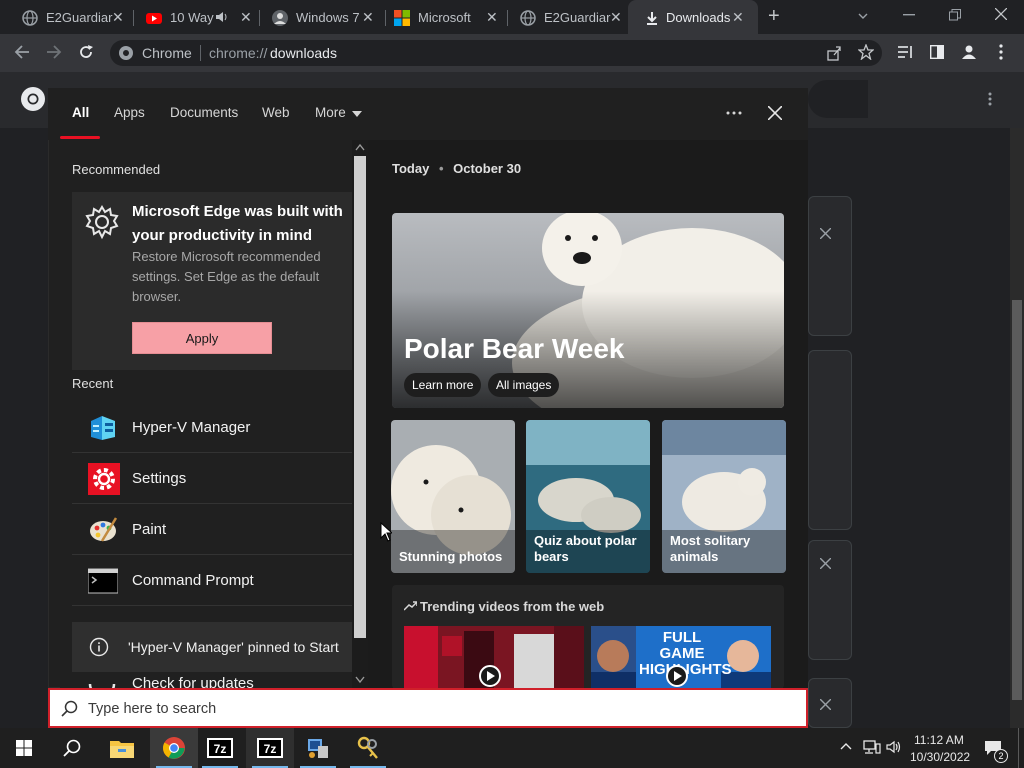 This screenshot has width=1024, height=768. What do you see at coordinates (328, 17) in the screenshot?
I see `tab-label: Windows 7` at bounding box center [328, 17].